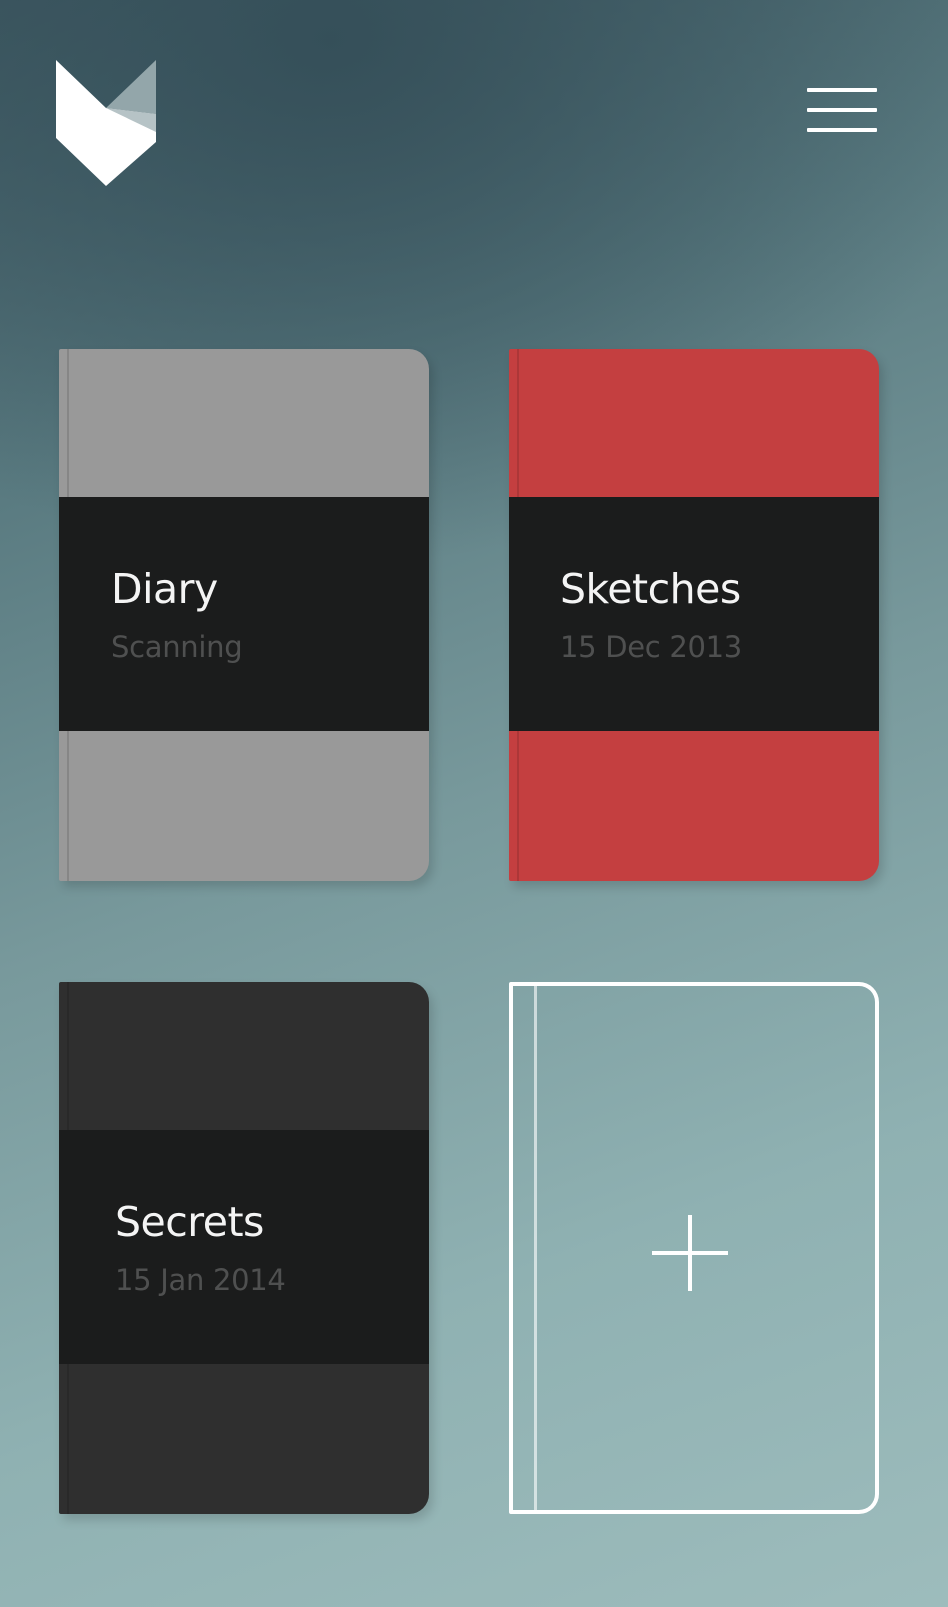 This screenshot has height=1607, width=948. What do you see at coordinates (650, 589) in the screenshot?
I see `notebook-title: Sketches` at bounding box center [650, 589].